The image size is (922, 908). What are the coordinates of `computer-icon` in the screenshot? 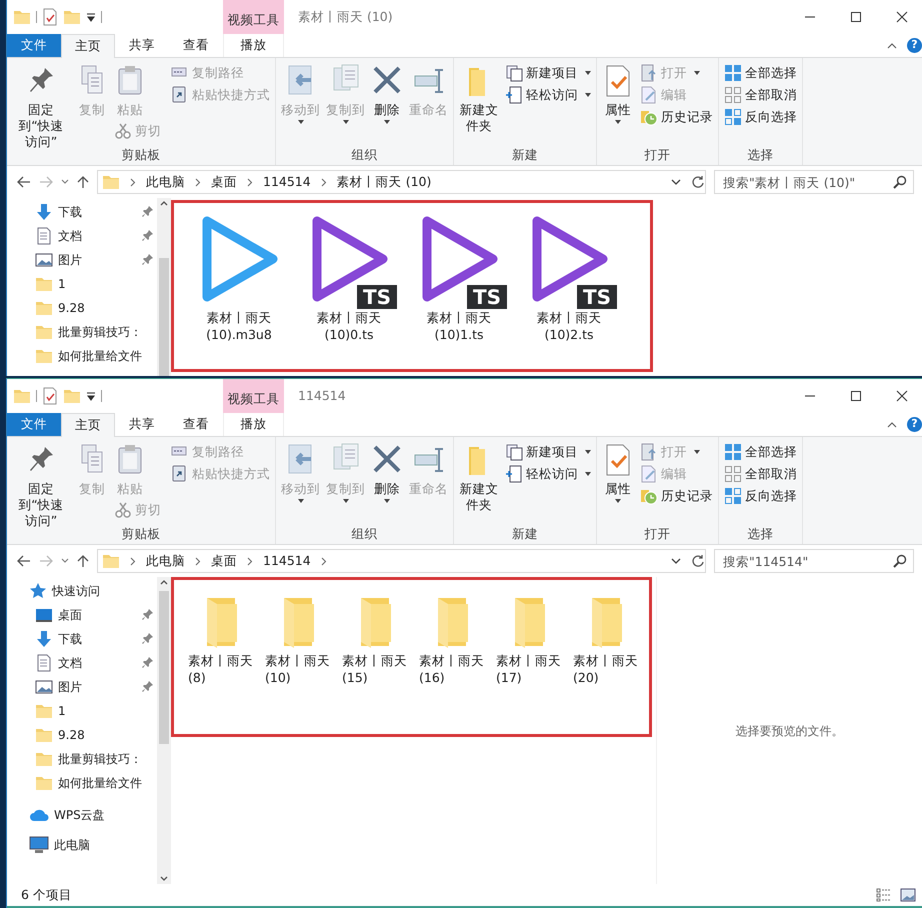 It's located at (39, 845).